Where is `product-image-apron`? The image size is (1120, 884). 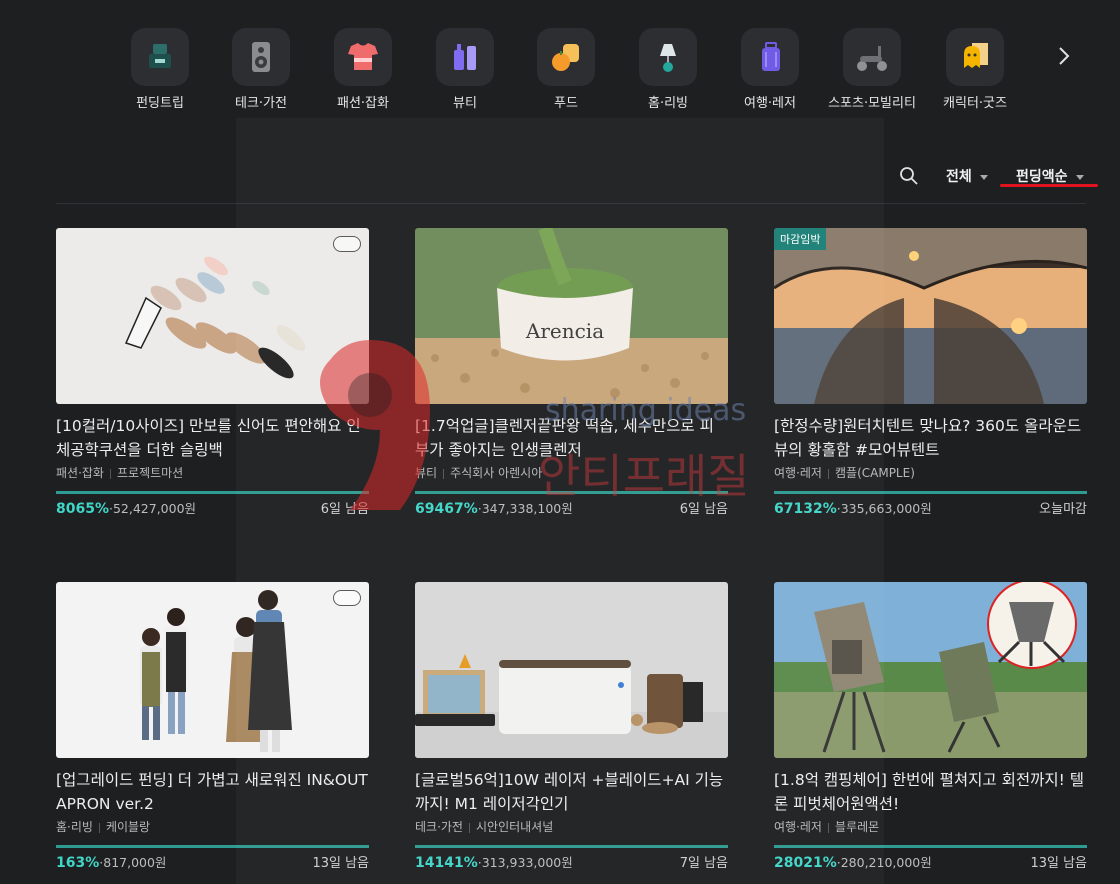 product-image-apron is located at coordinates (212, 670).